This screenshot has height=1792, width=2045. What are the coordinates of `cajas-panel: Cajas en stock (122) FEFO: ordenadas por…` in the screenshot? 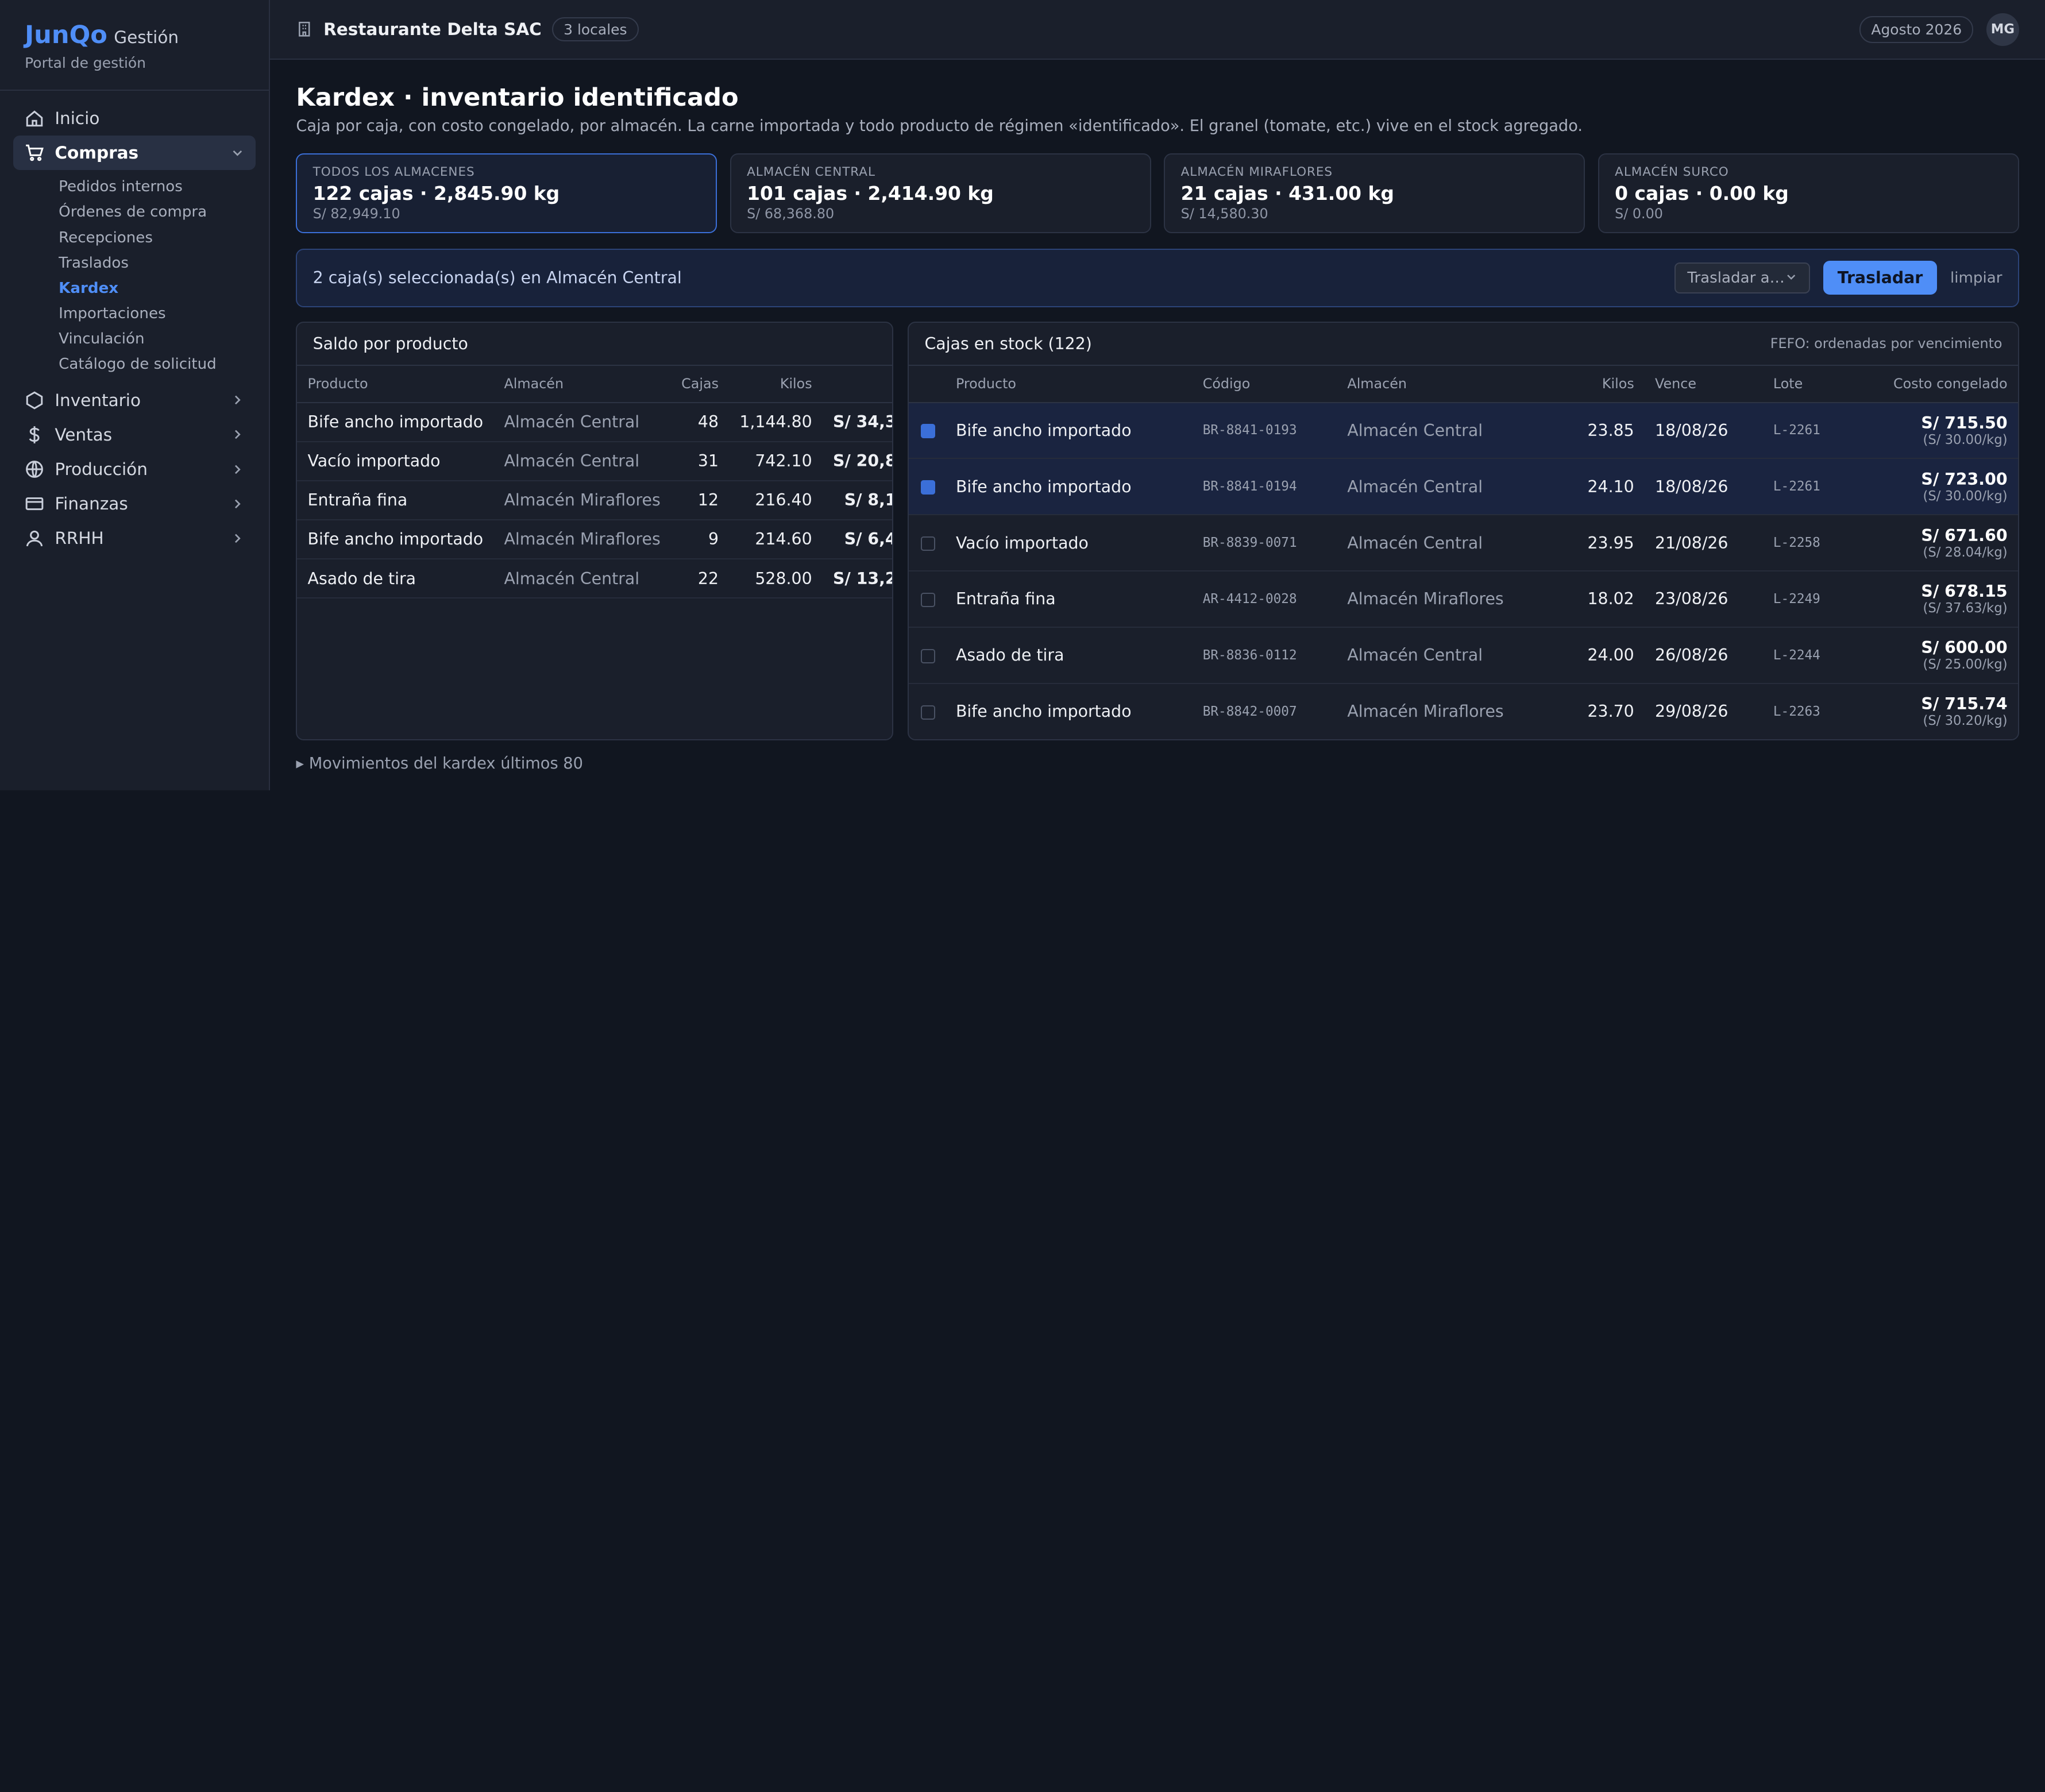 It's located at (1463, 531).